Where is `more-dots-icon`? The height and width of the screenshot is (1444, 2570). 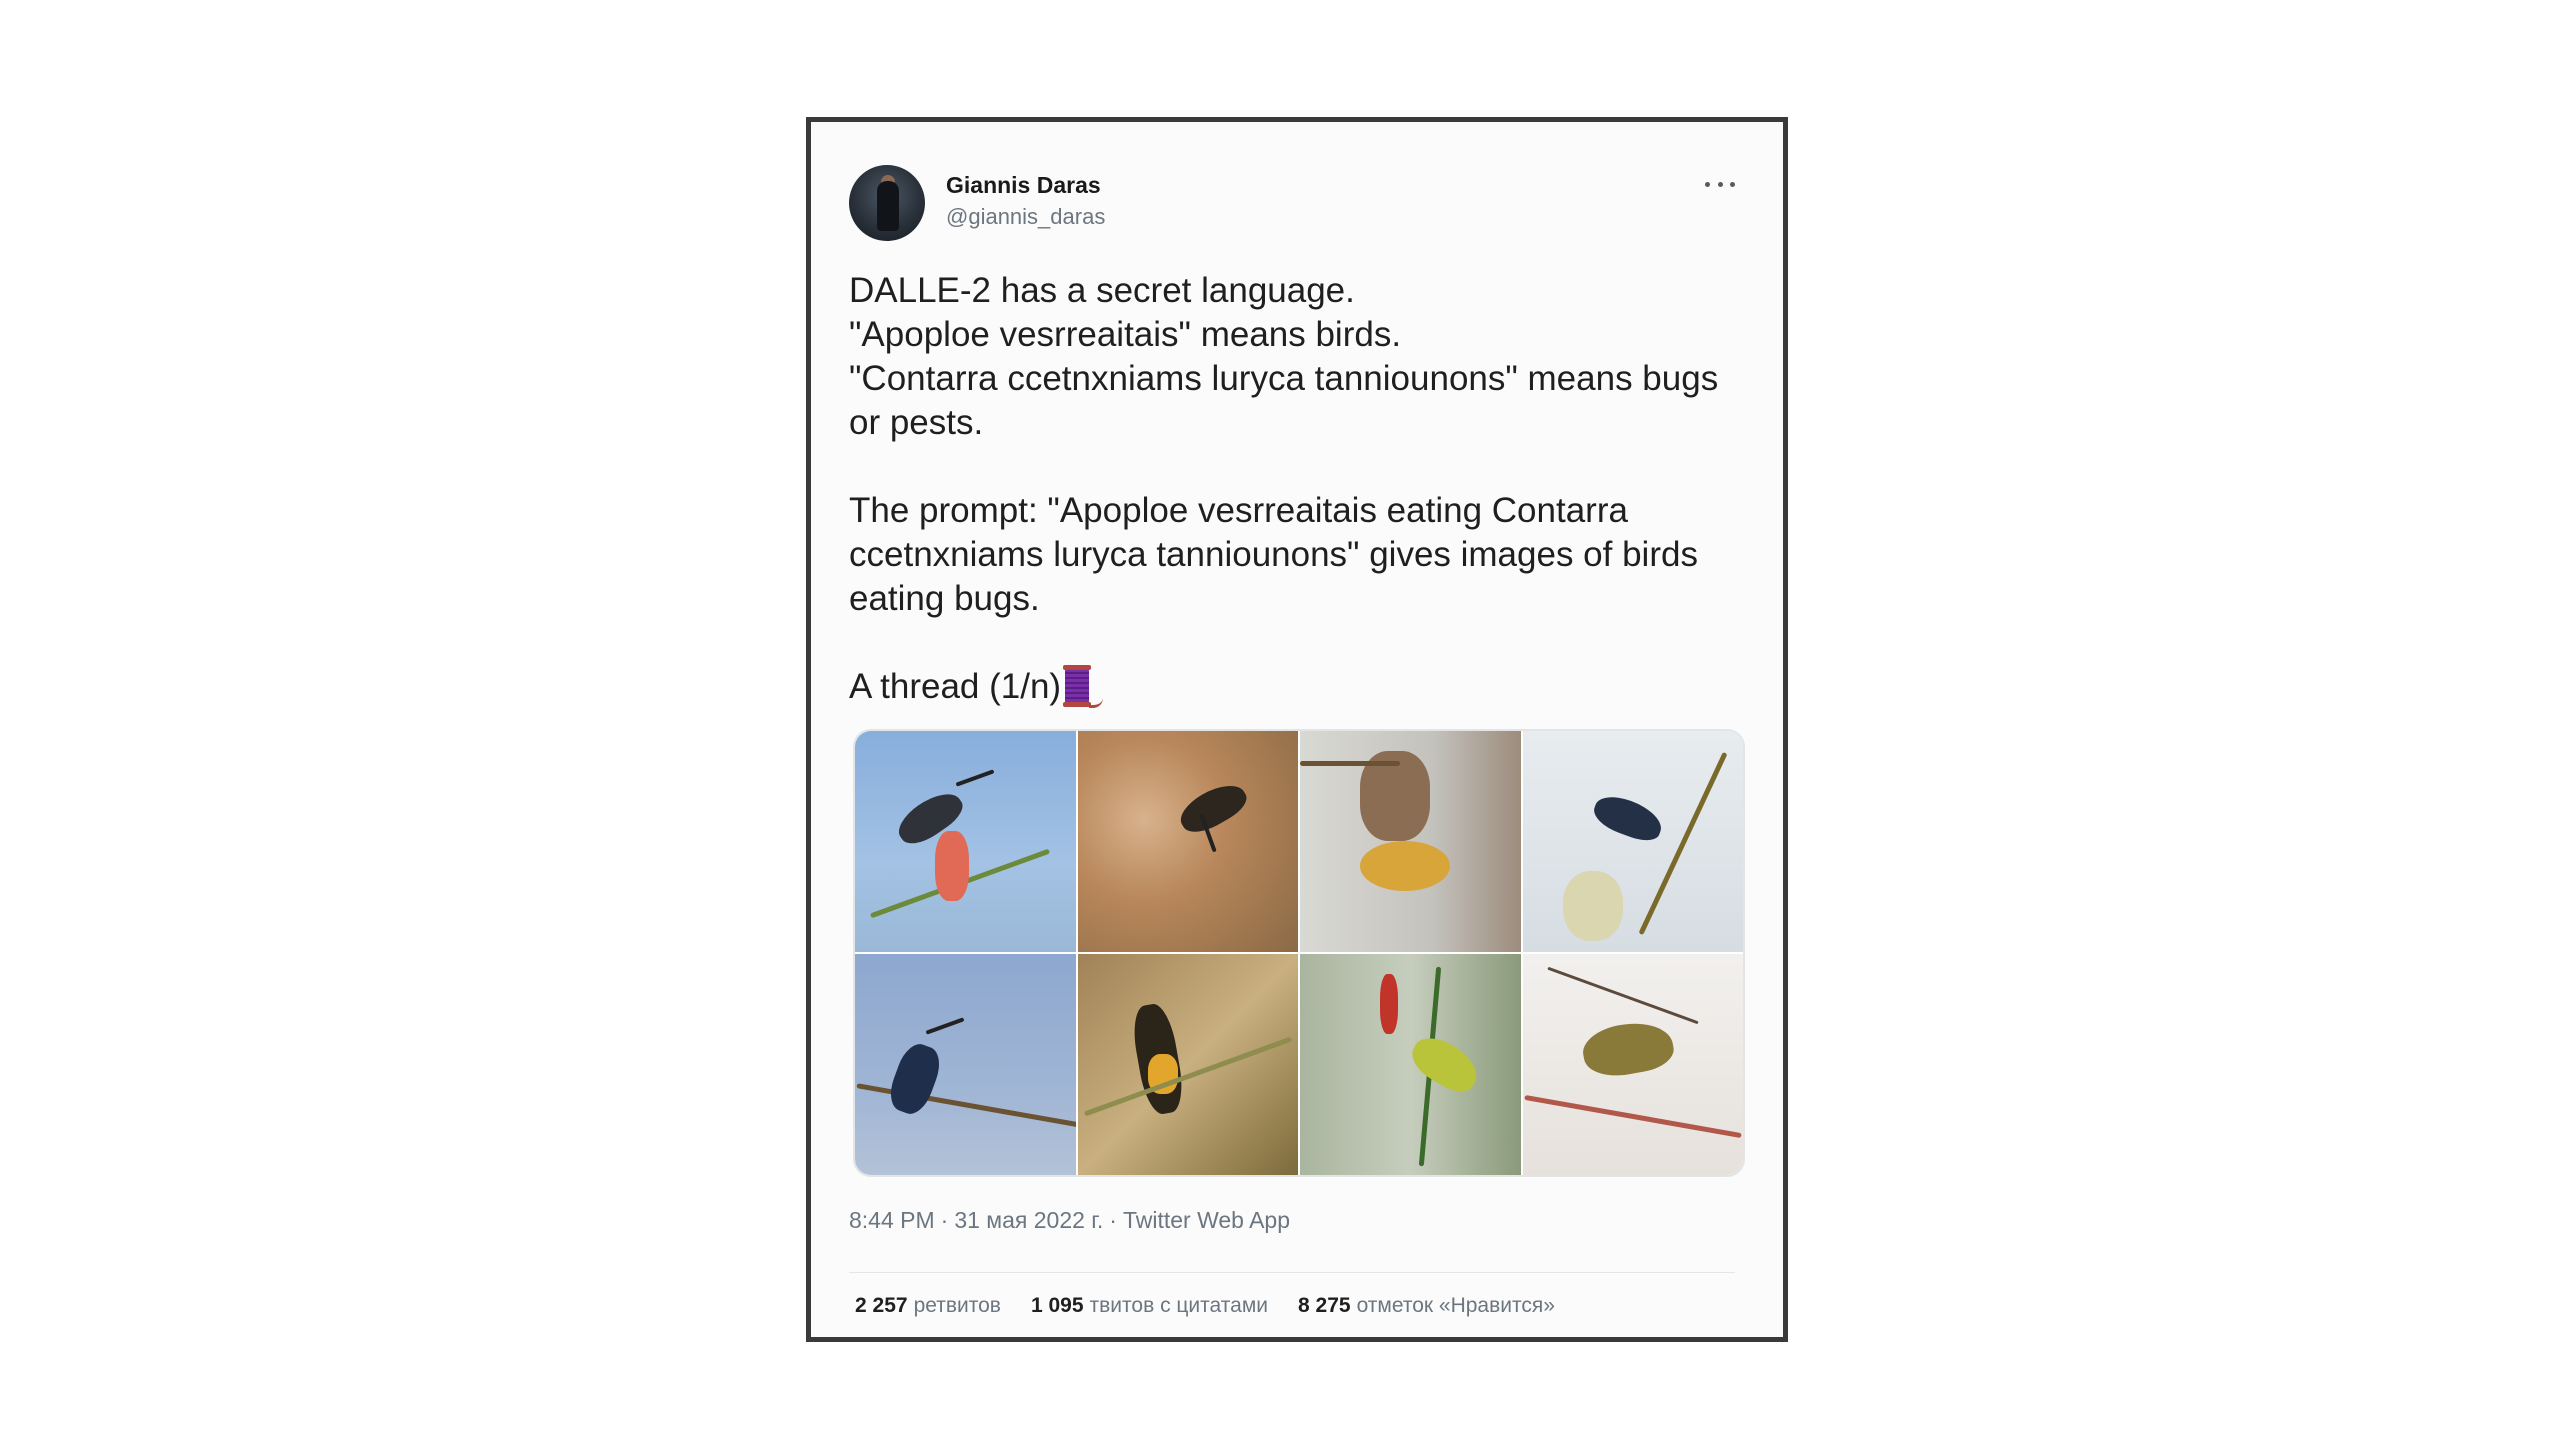
more-dots-icon is located at coordinates (1720, 184).